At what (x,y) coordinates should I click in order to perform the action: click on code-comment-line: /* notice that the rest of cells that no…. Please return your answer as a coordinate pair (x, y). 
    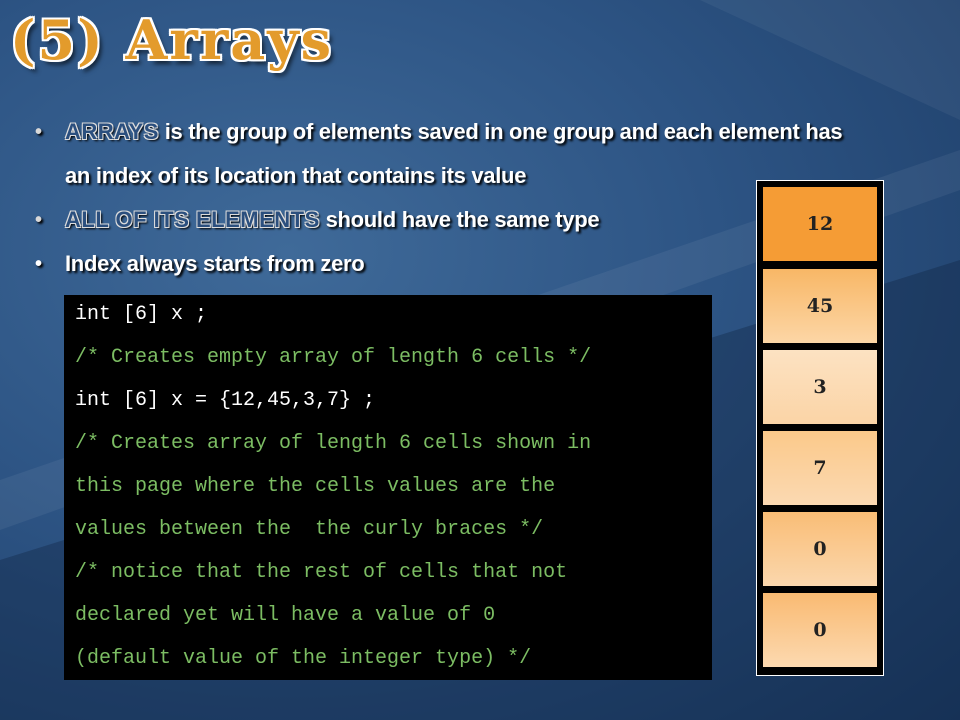
    Looking at the image, I should click on (321, 572).